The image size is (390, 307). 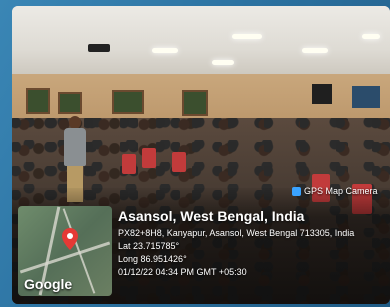 I want to click on projector, so click(x=99, y=48).